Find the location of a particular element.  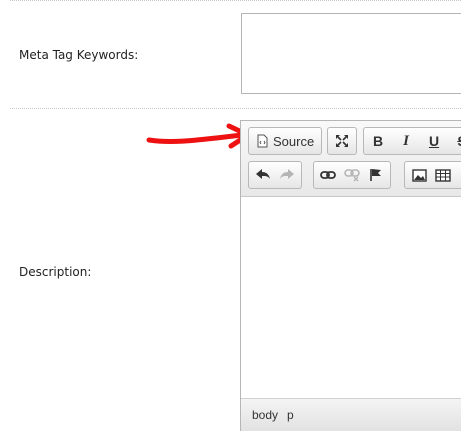

anchor-button is located at coordinates (376, 175).